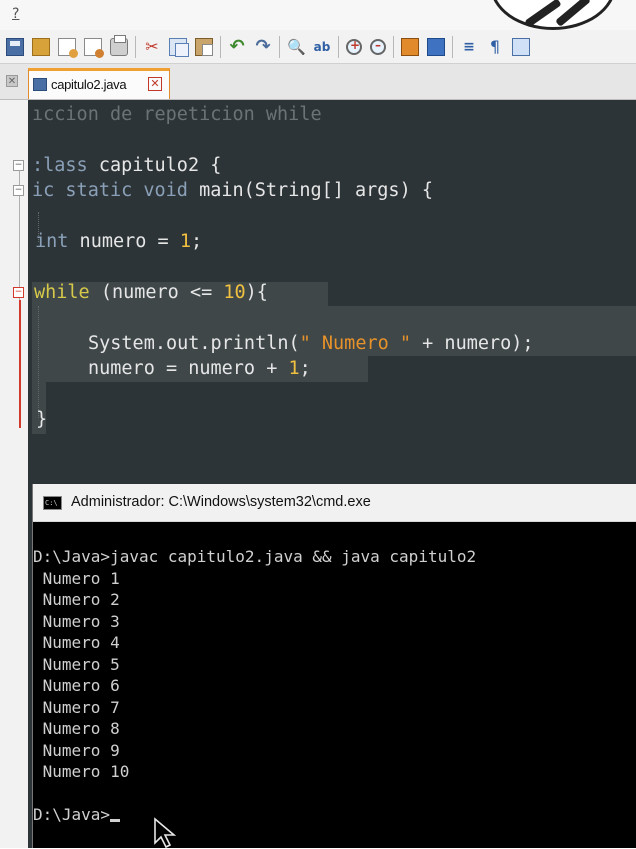  I want to click on cmd-prompt-line: D:\Java>, so click(334, 815).